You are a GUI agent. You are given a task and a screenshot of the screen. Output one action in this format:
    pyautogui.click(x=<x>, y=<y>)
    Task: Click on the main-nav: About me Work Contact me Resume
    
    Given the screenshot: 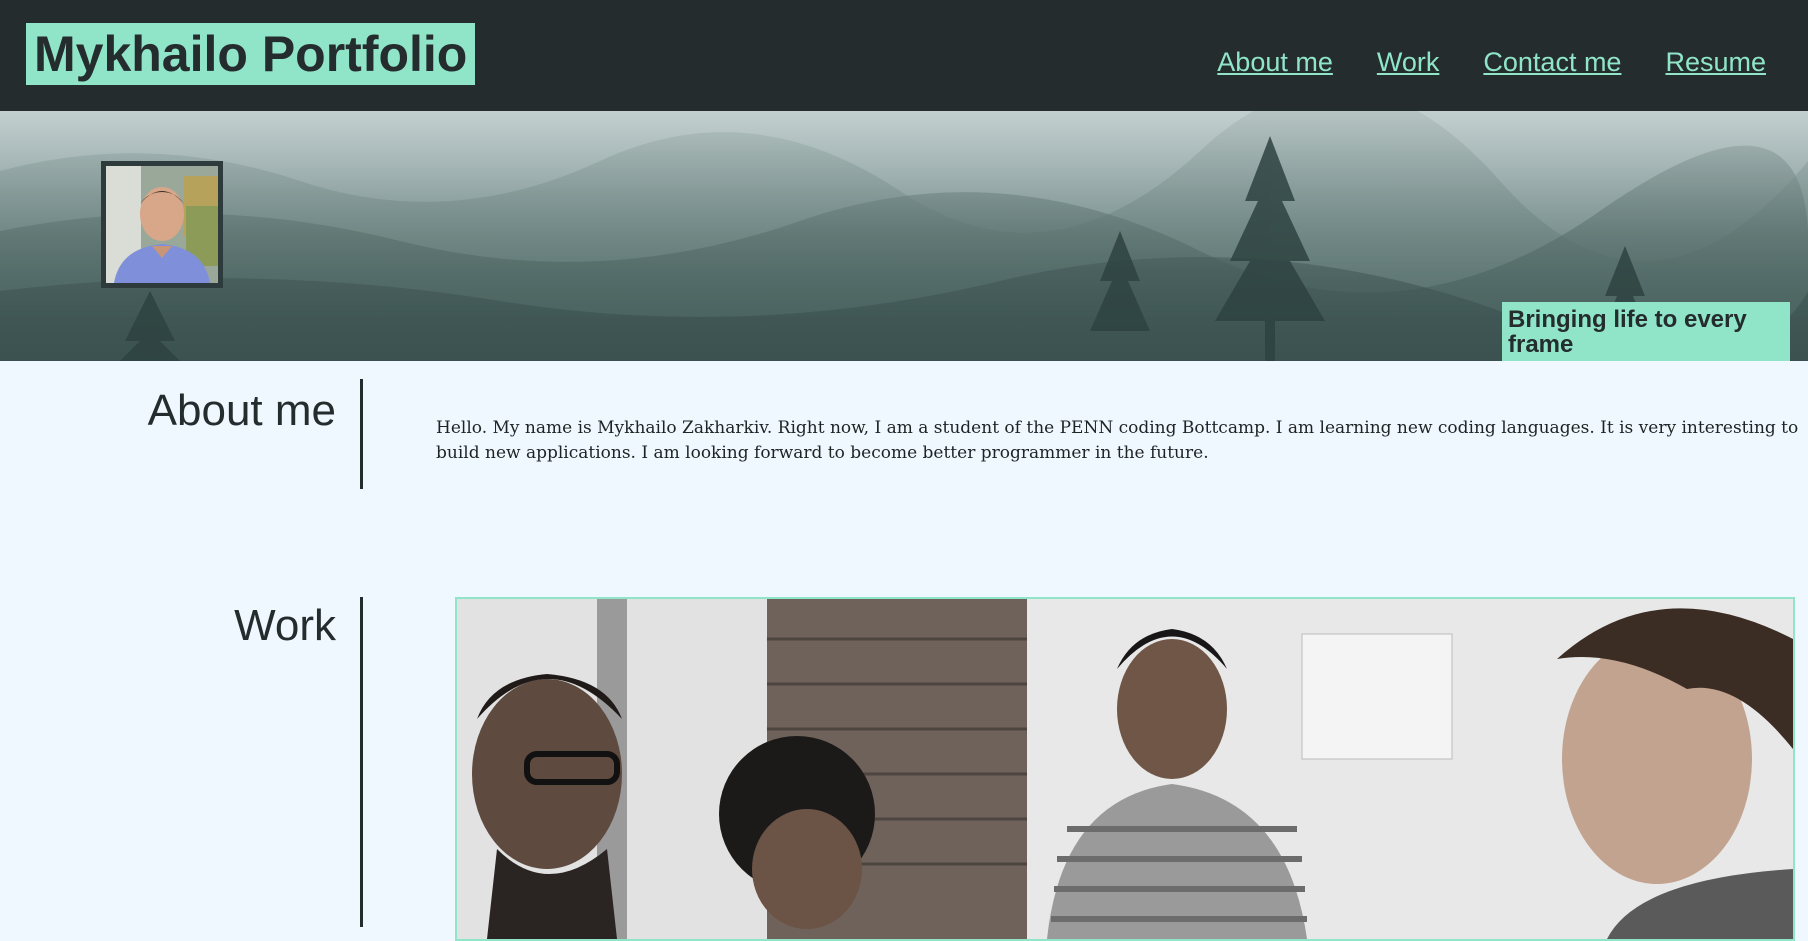 What is the action you would take?
    pyautogui.click(x=1469, y=62)
    